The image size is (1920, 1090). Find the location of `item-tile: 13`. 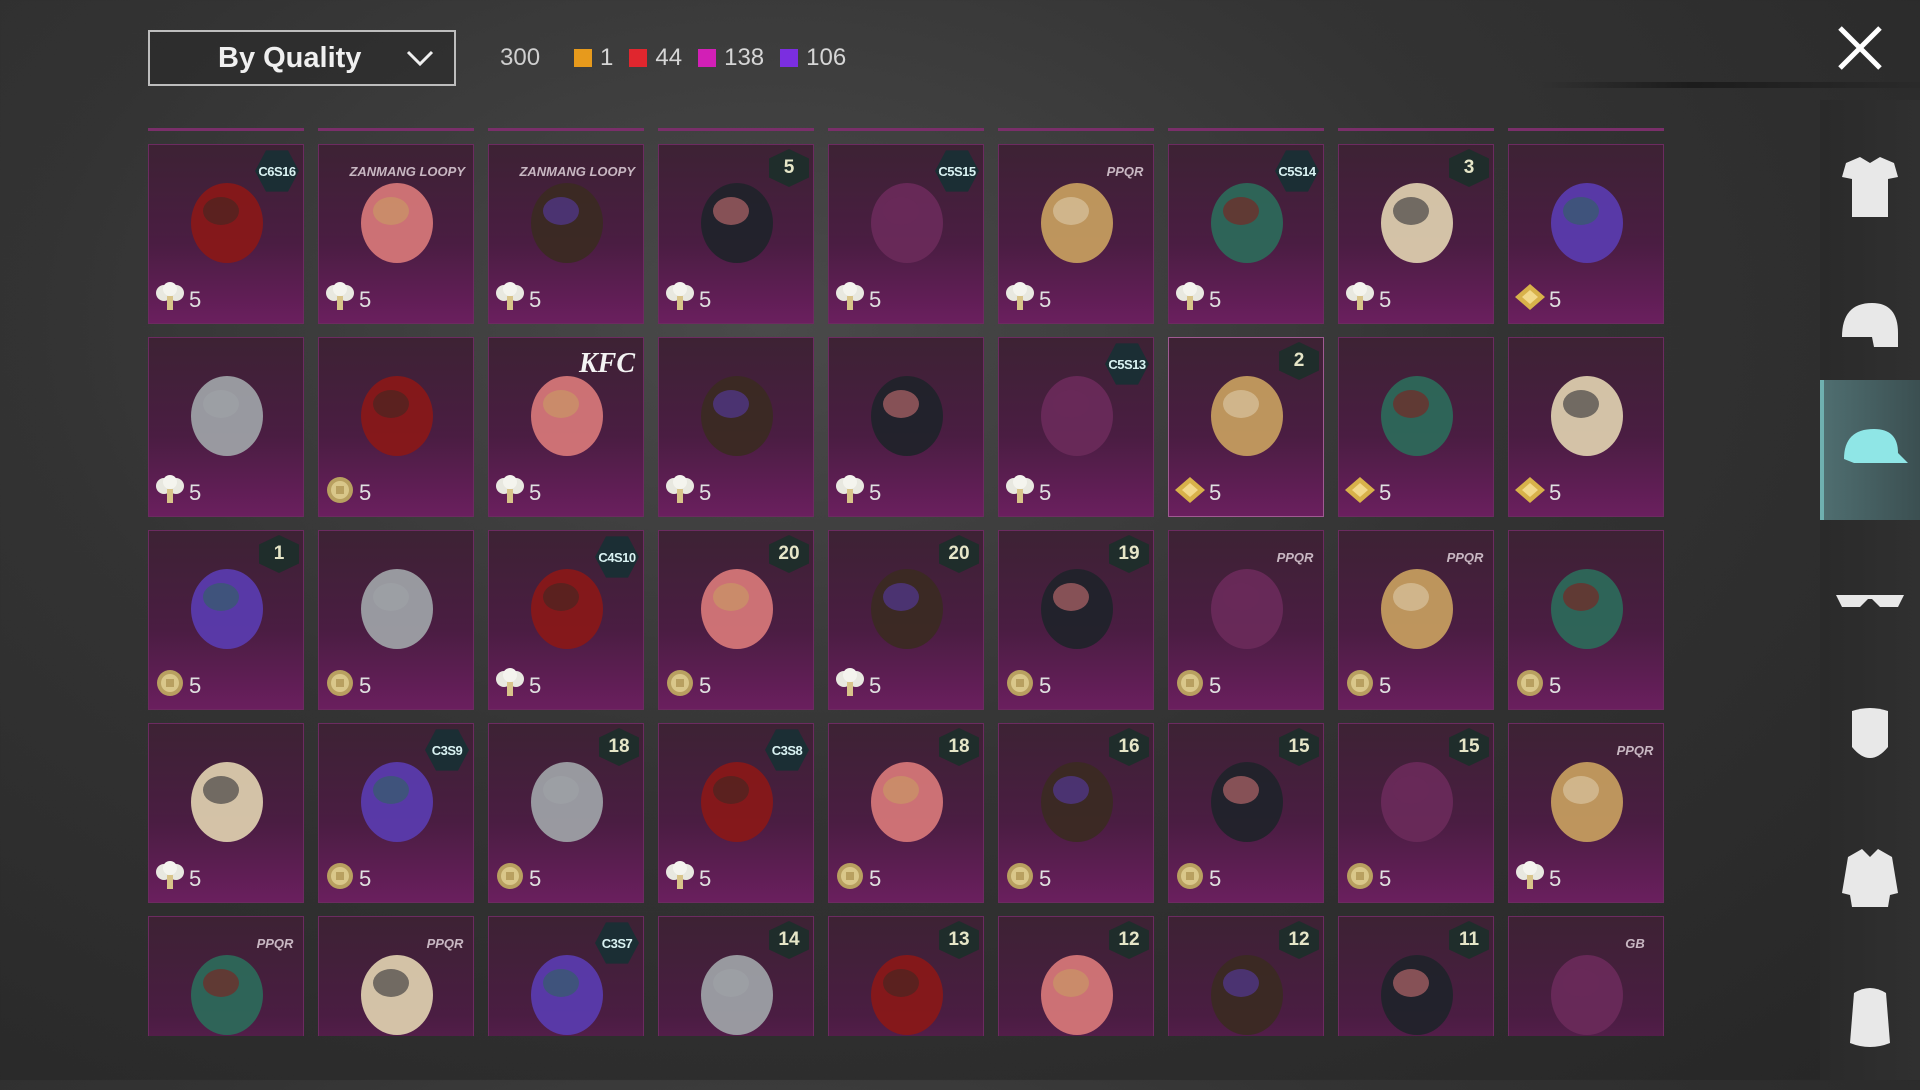

item-tile: 13 is located at coordinates (906, 976).